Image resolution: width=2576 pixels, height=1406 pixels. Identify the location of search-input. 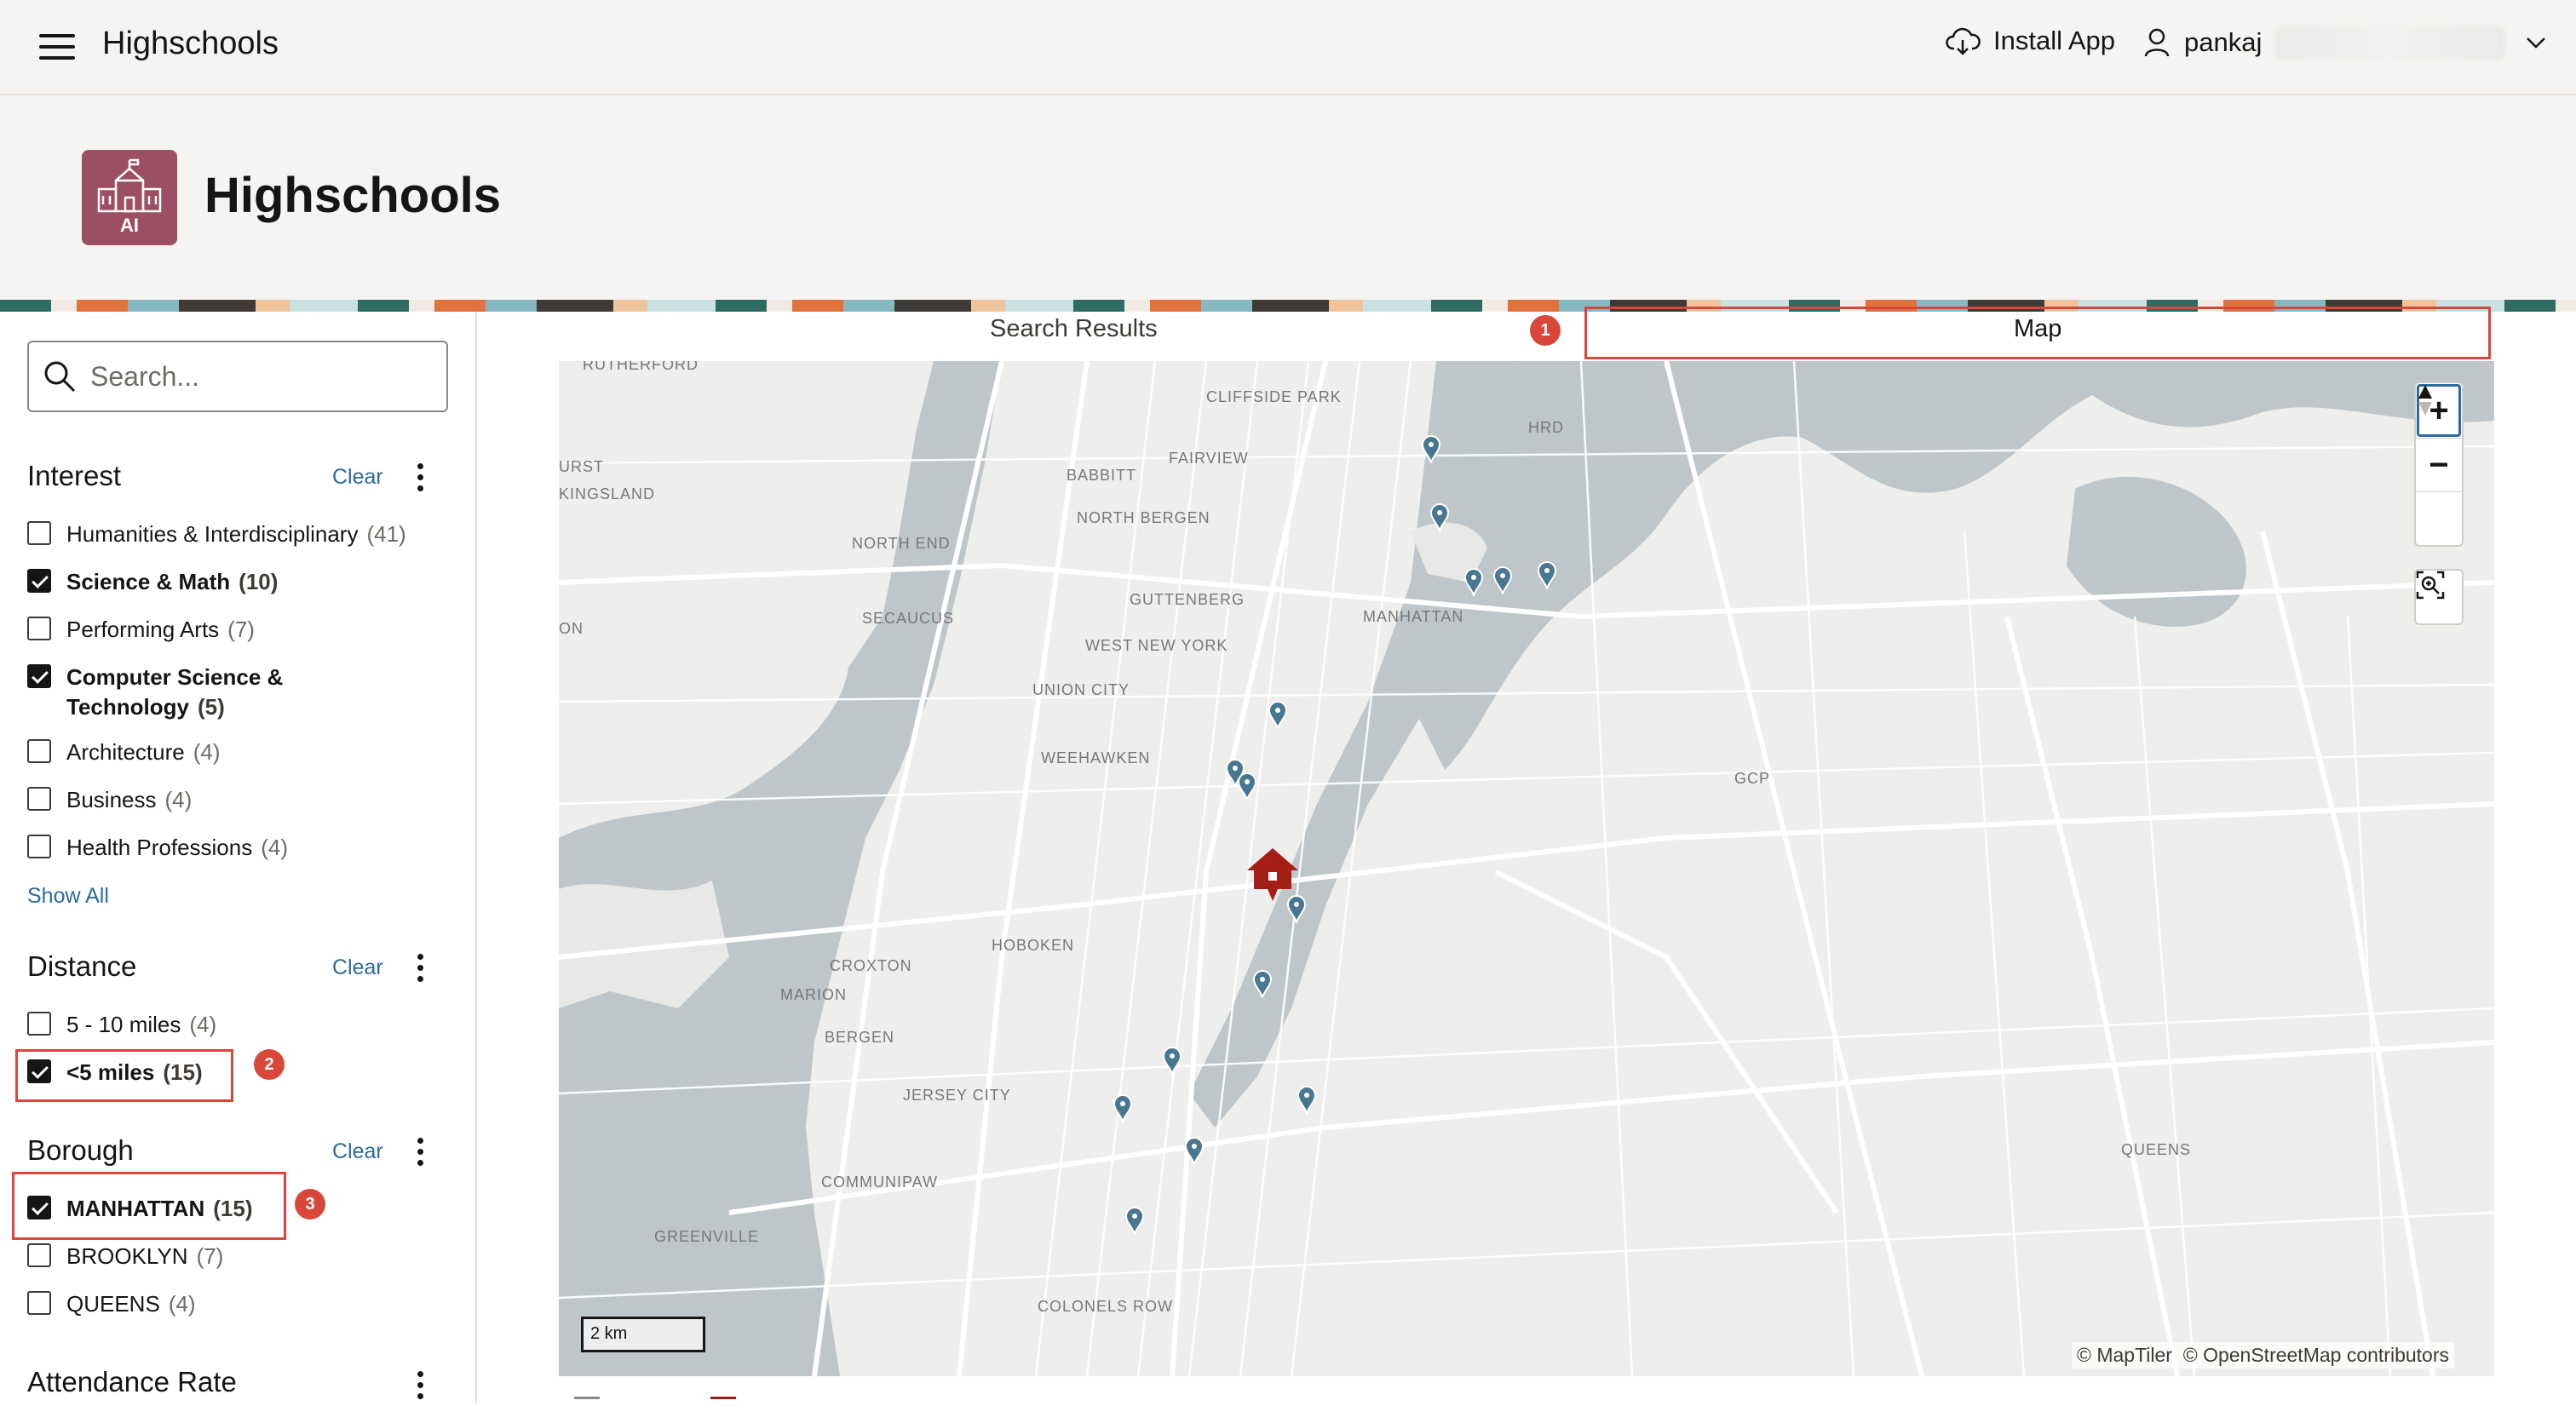
(261, 376).